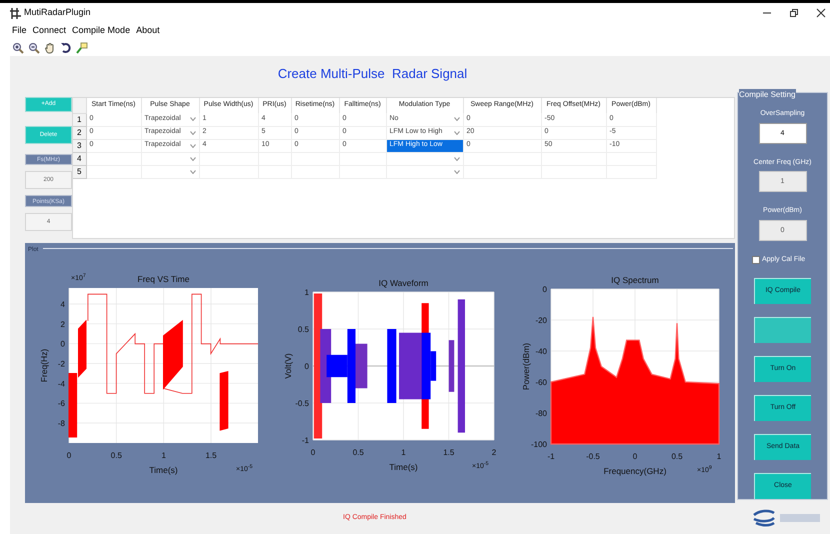 This screenshot has height=534, width=830. What do you see at coordinates (49, 31) in the screenshot?
I see `menu-item: Connect` at bounding box center [49, 31].